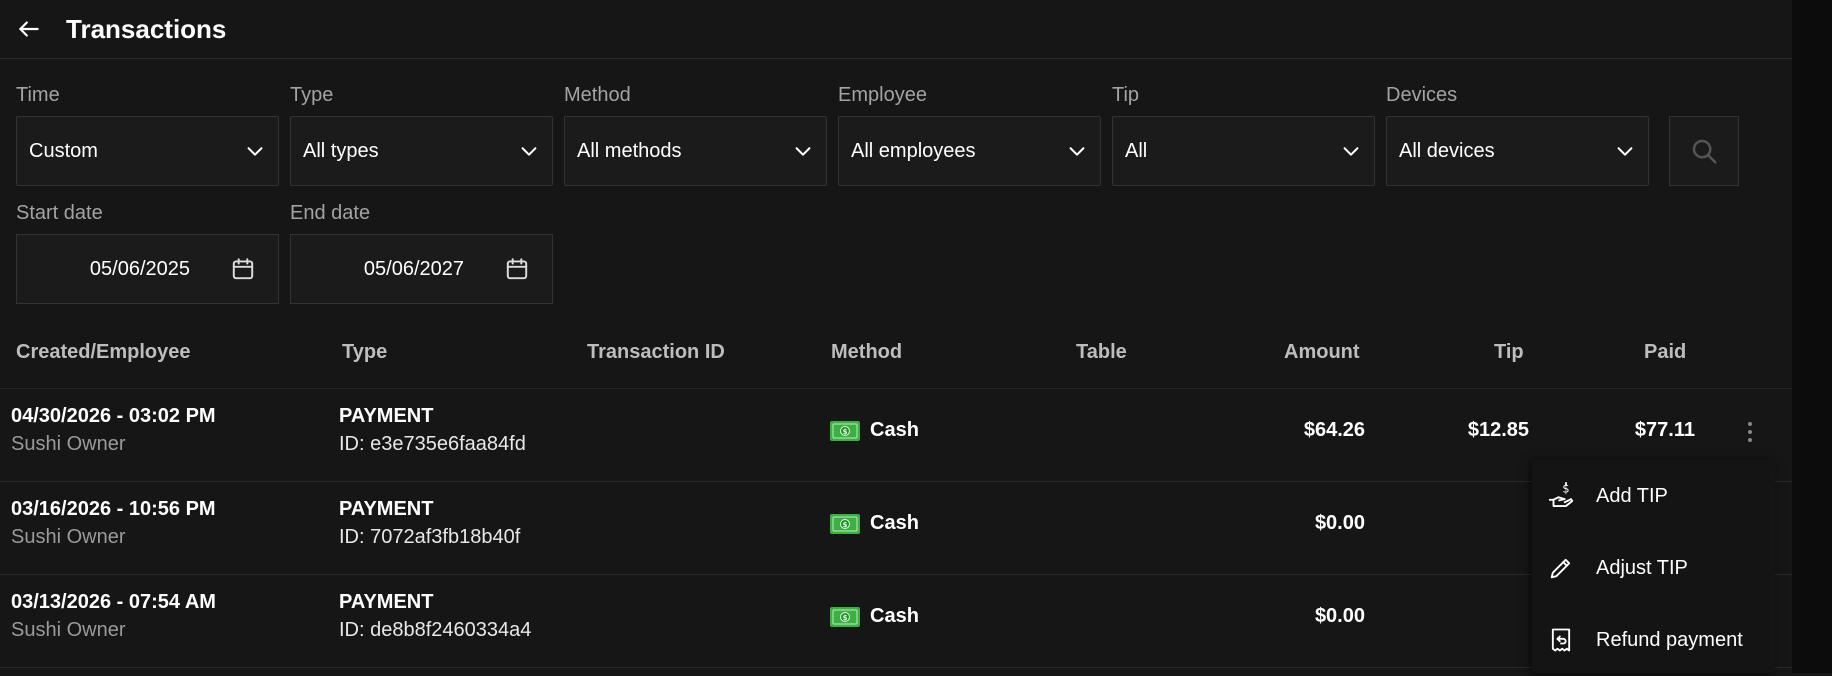 Image resolution: width=1832 pixels, height=676 pixels. What do you see at coordinates (432, 430) in the screenshot?
I see `type-cell: PAYMENT ID: e3e735e6faa84fd` at bounding box center [432, 430].